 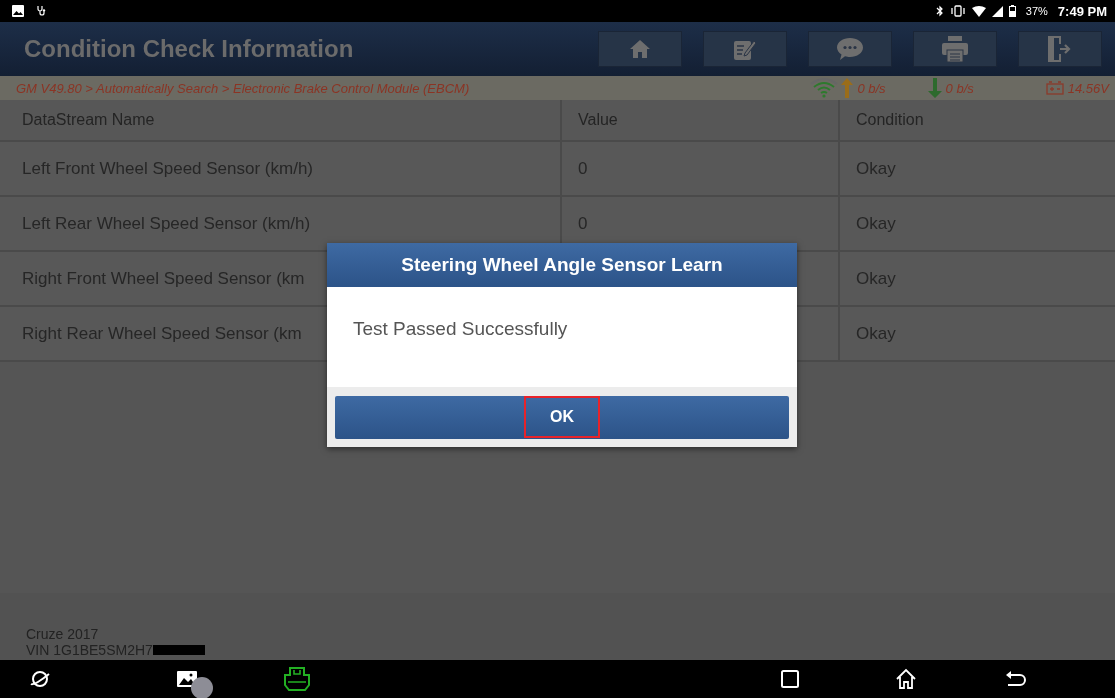 I want to click on print-button, so click(x=955, y=49).